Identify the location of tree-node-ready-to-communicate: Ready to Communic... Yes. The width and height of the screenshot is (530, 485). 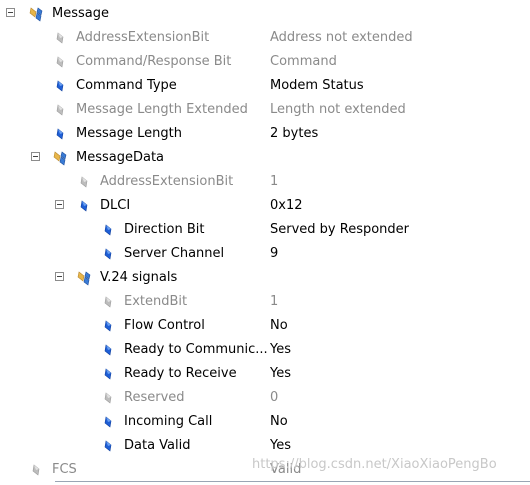
(265, 351).